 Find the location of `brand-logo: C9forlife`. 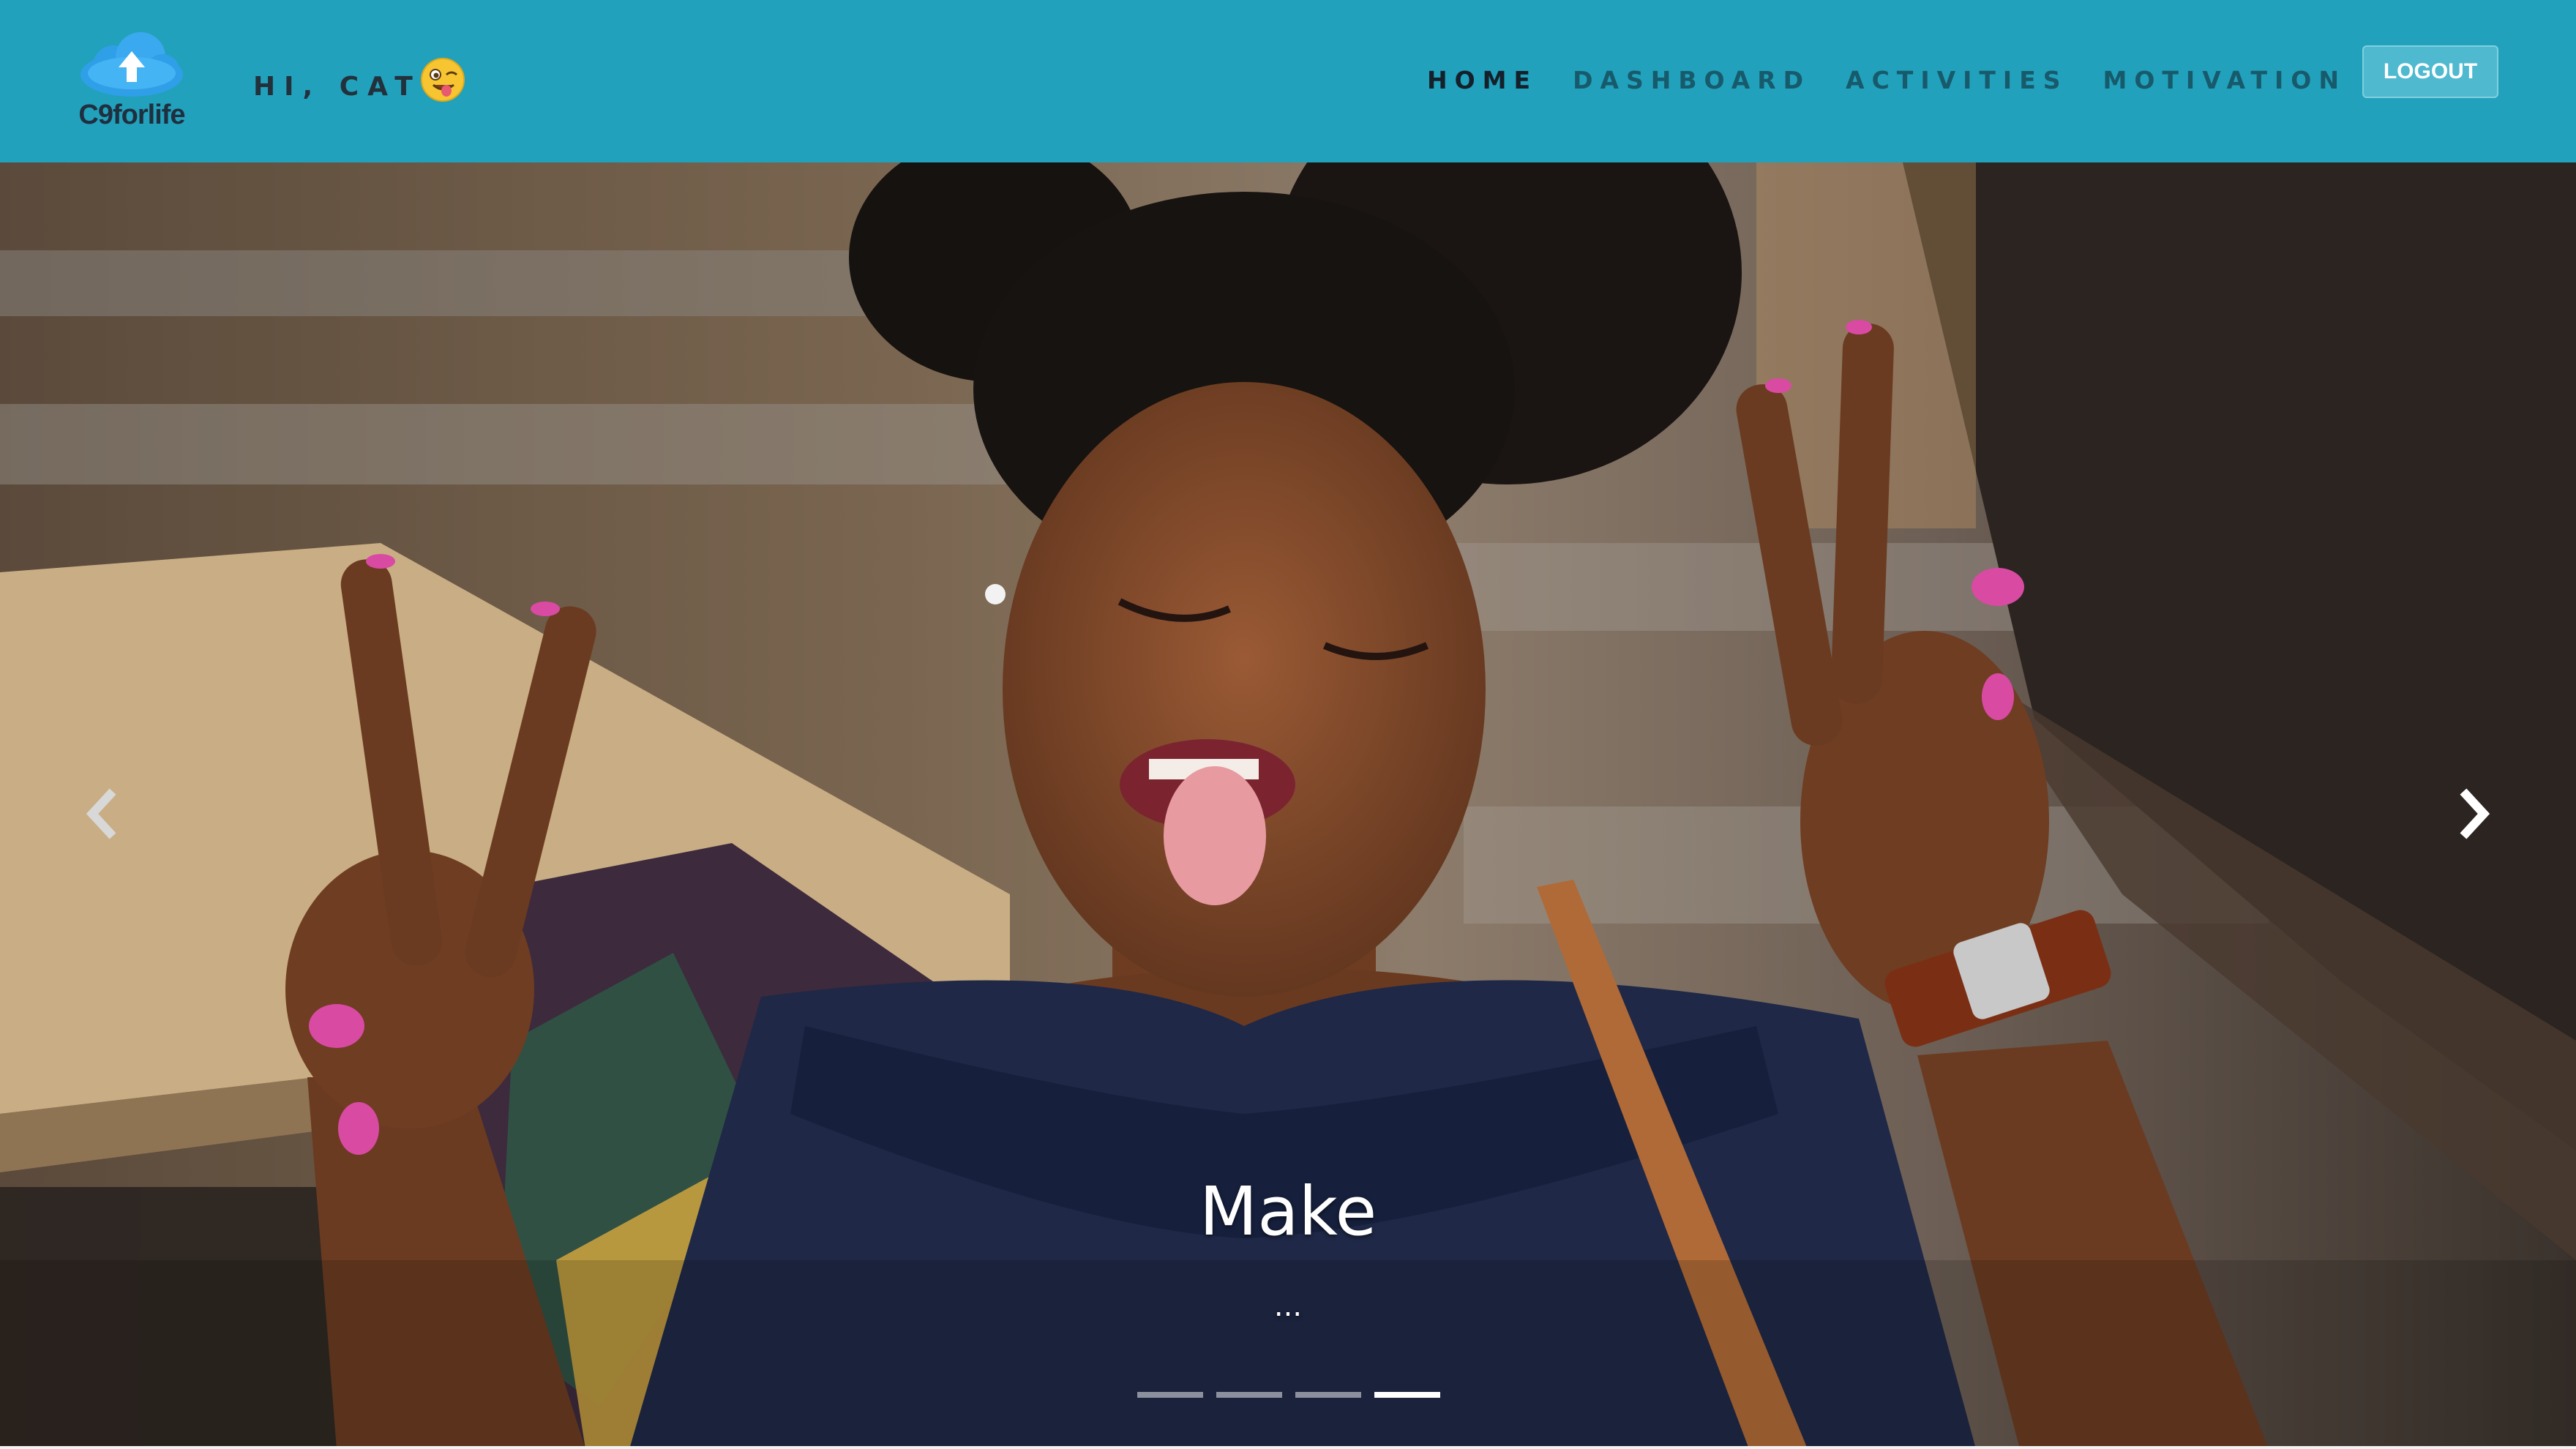

brand-logo: C9forlife is located at coordinates (131, 84).